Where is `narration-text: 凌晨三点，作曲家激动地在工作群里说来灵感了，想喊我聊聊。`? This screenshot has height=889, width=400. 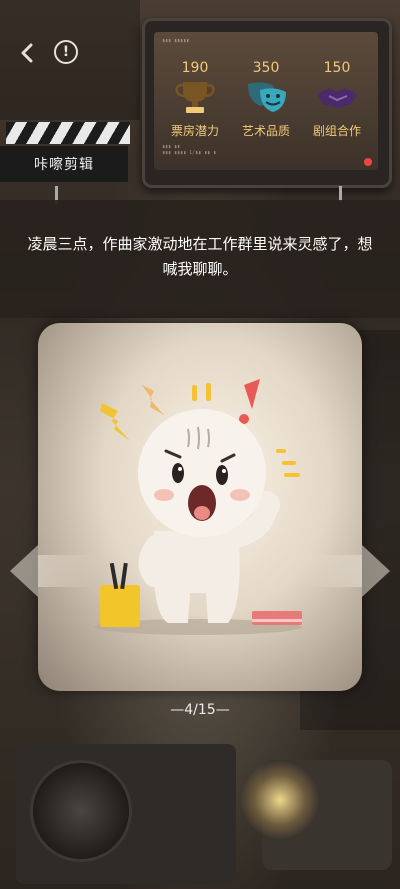 narration-text: 凌晨三点，作曲家激动地在工作群里说来灵感了，想喊我聊聊。 is located at coordinates (200, 256).